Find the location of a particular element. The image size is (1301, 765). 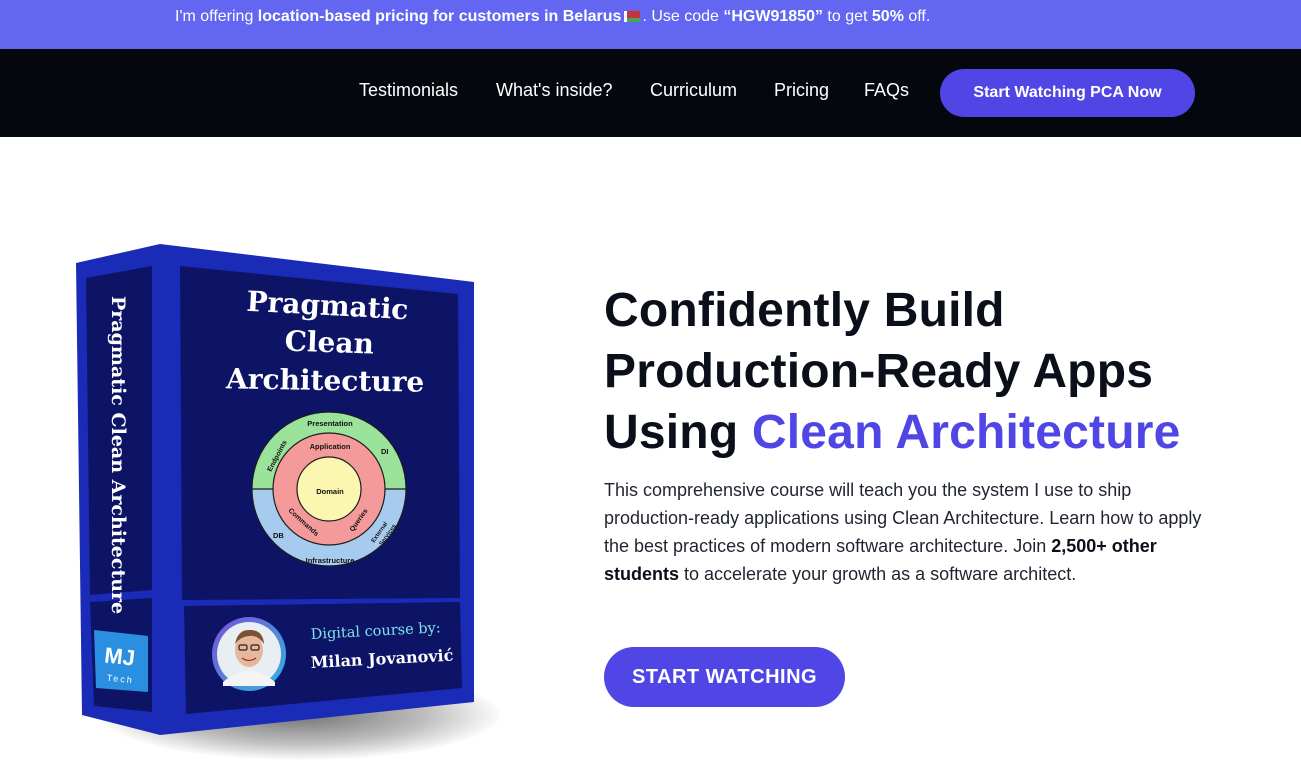

author-avatar is located at coordinates (249, 654).